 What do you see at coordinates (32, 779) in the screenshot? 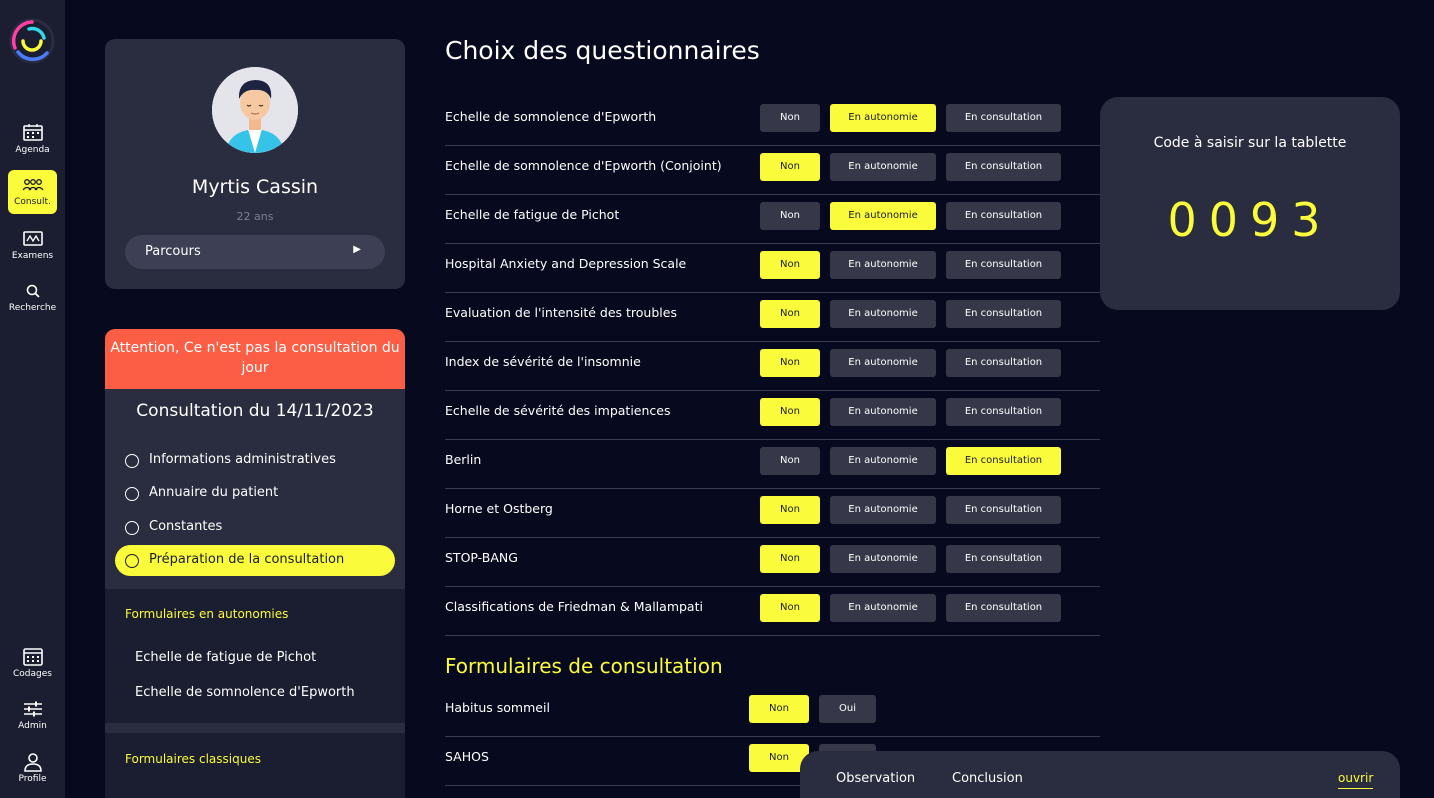
I see `nav-label: Profile` at bounding box center [32, 779].